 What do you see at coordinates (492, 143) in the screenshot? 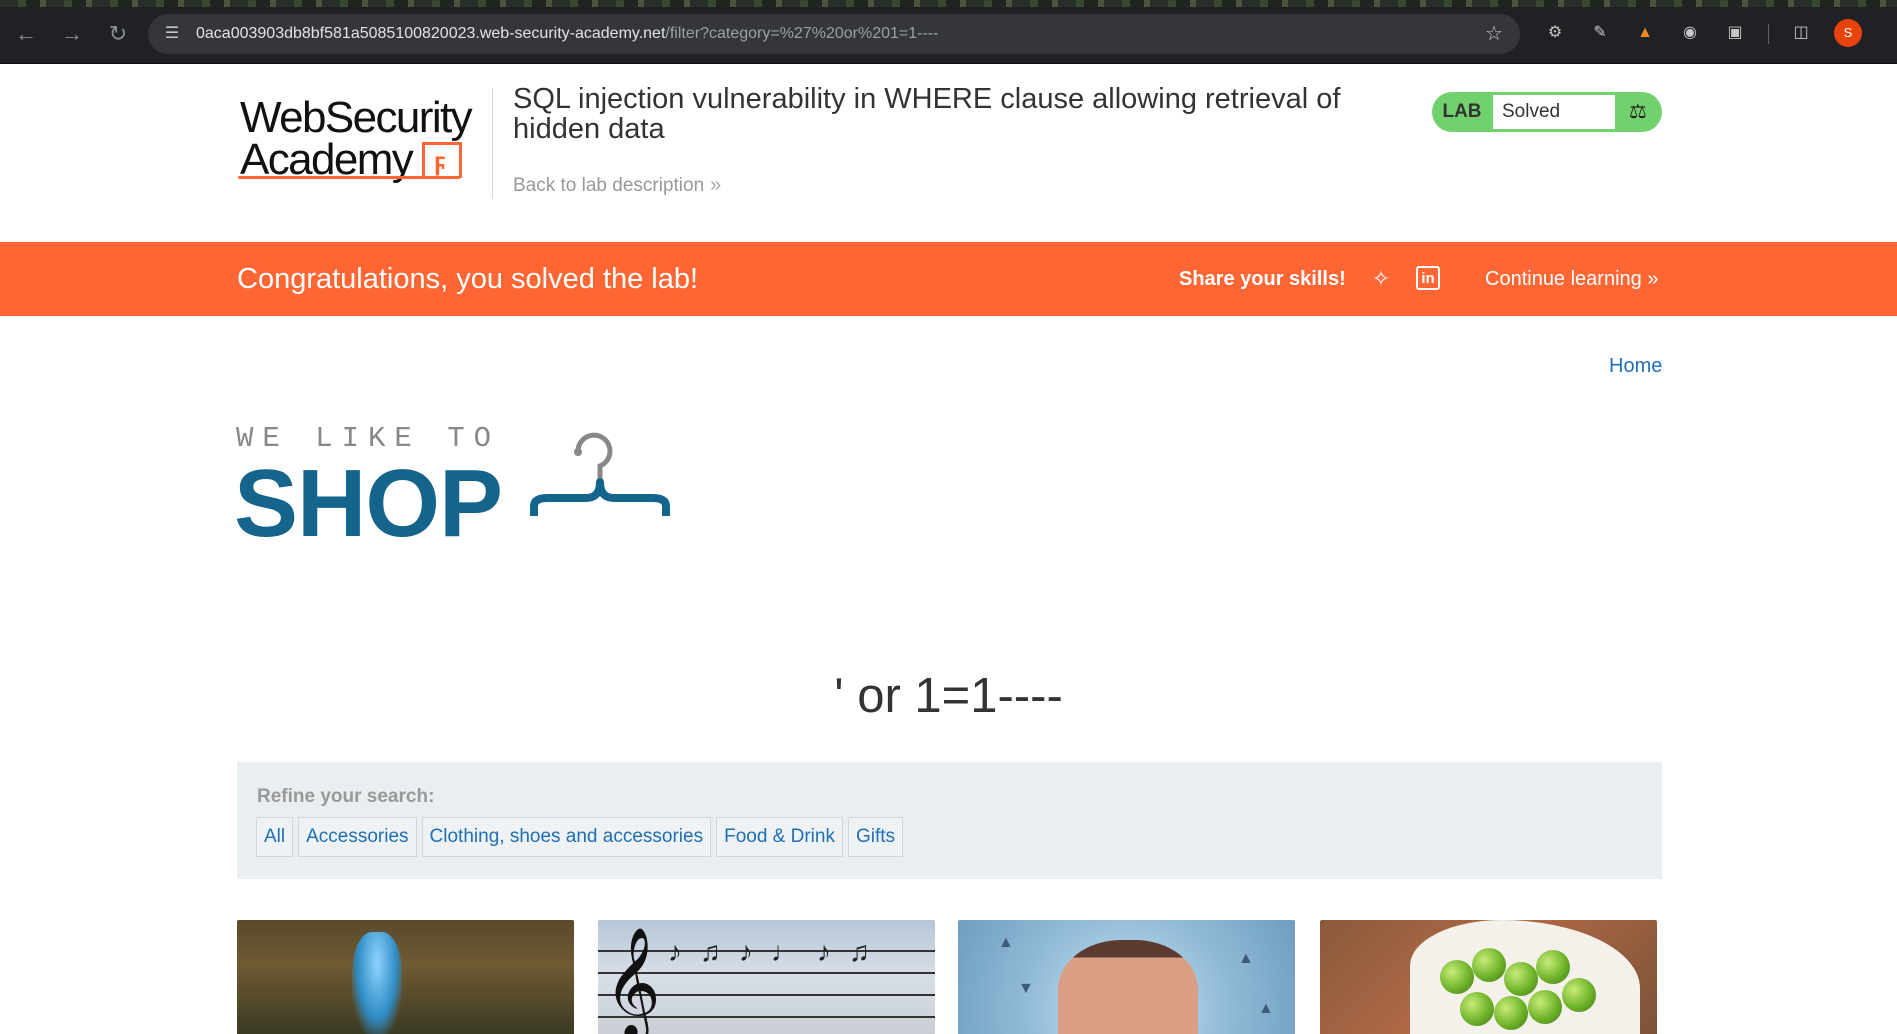
I see `header-divider` at bounding box center [492, 143].